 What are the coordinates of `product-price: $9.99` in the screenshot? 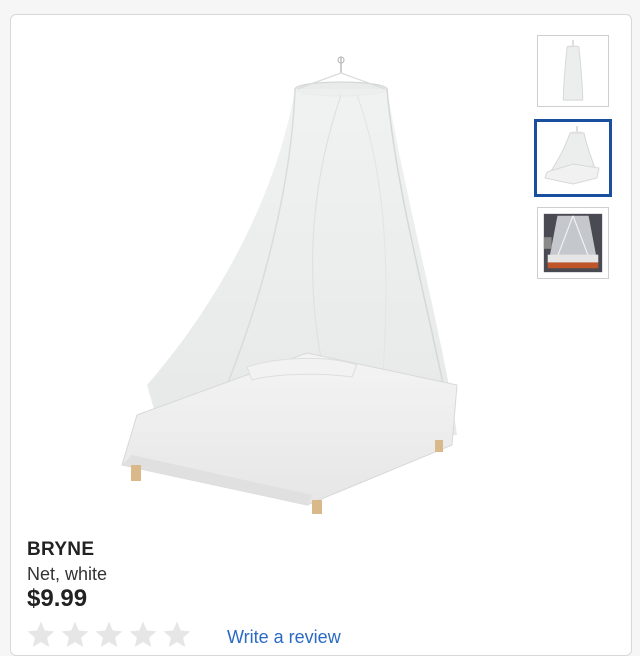 It's located at (57, 598).